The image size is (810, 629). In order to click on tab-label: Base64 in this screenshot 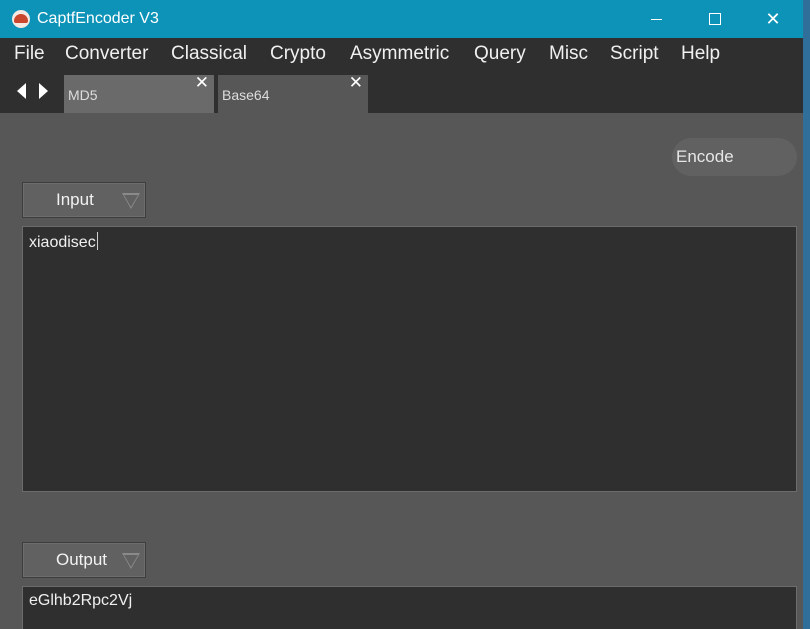, I will do `click(246, 95)`.